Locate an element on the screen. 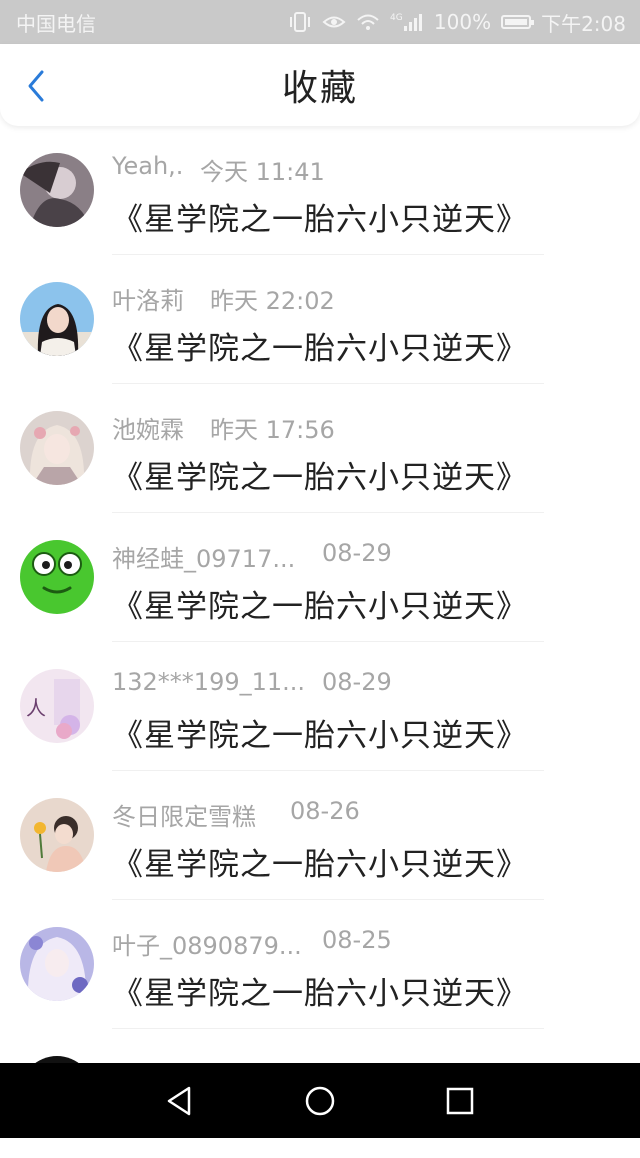 This screenshot has width=640, height=1158. nav-recent-button is located at coordinates (460, 1101).